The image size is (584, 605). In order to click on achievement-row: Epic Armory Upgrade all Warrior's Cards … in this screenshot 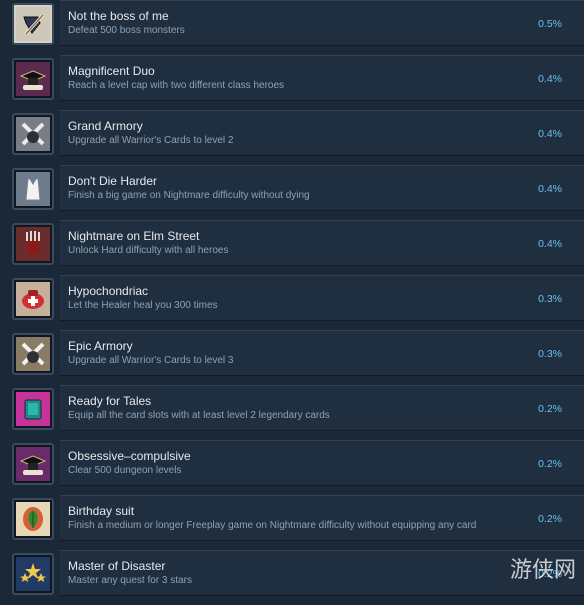, I will do `click(292, 357)`.